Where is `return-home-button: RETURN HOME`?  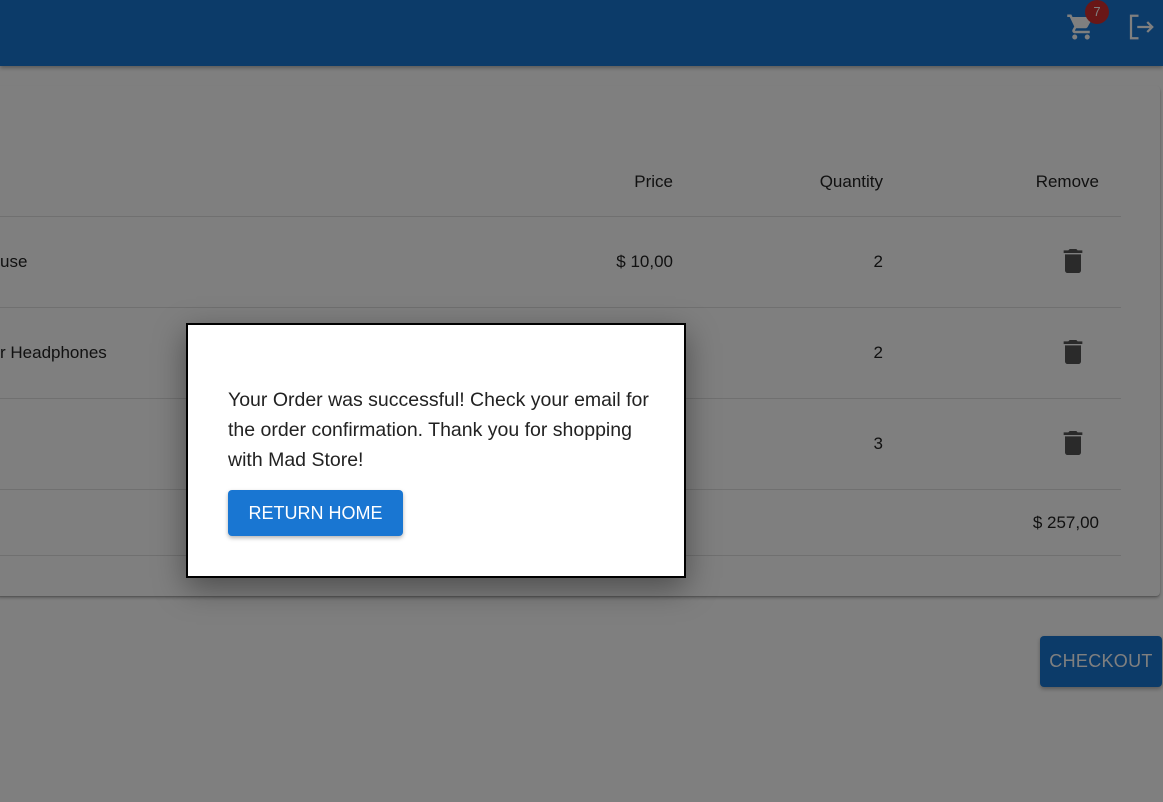 return-home-button: RETURN HOME is located at coordinates (315, 513).